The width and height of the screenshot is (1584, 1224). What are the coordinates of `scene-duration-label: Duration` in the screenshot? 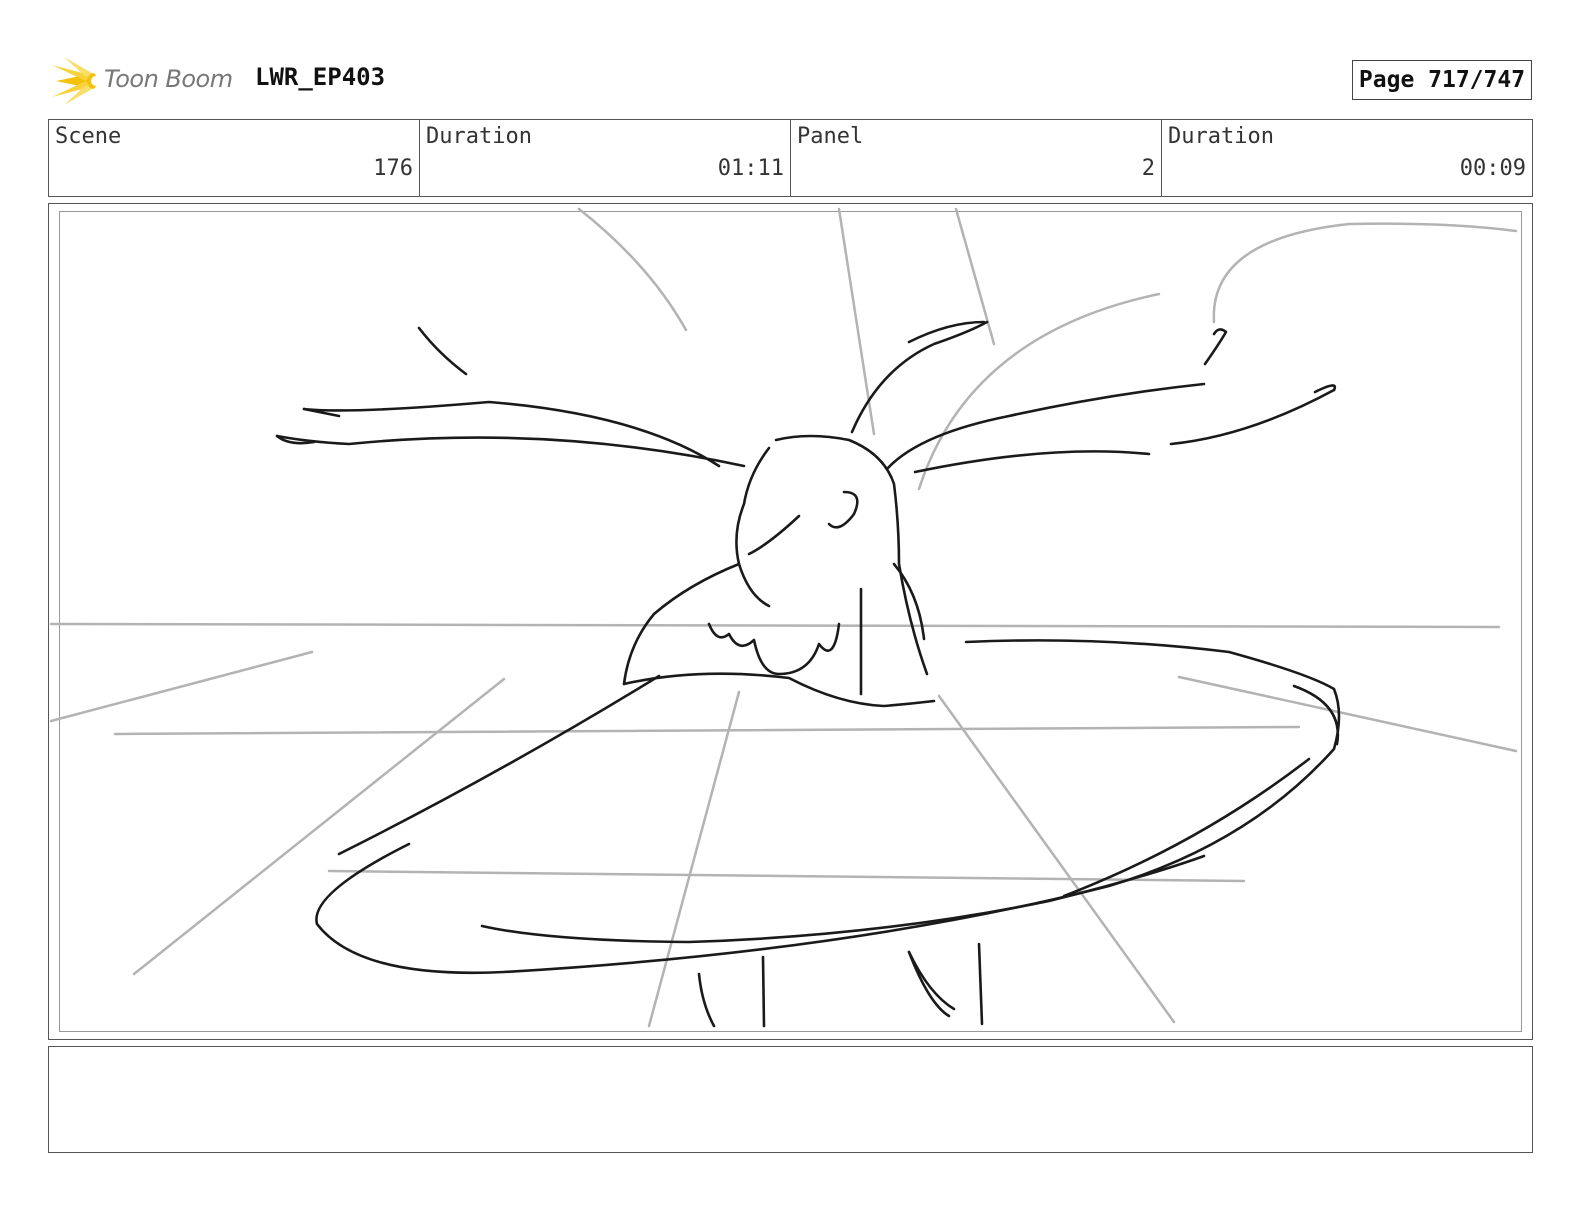 It's located at (479, 136).